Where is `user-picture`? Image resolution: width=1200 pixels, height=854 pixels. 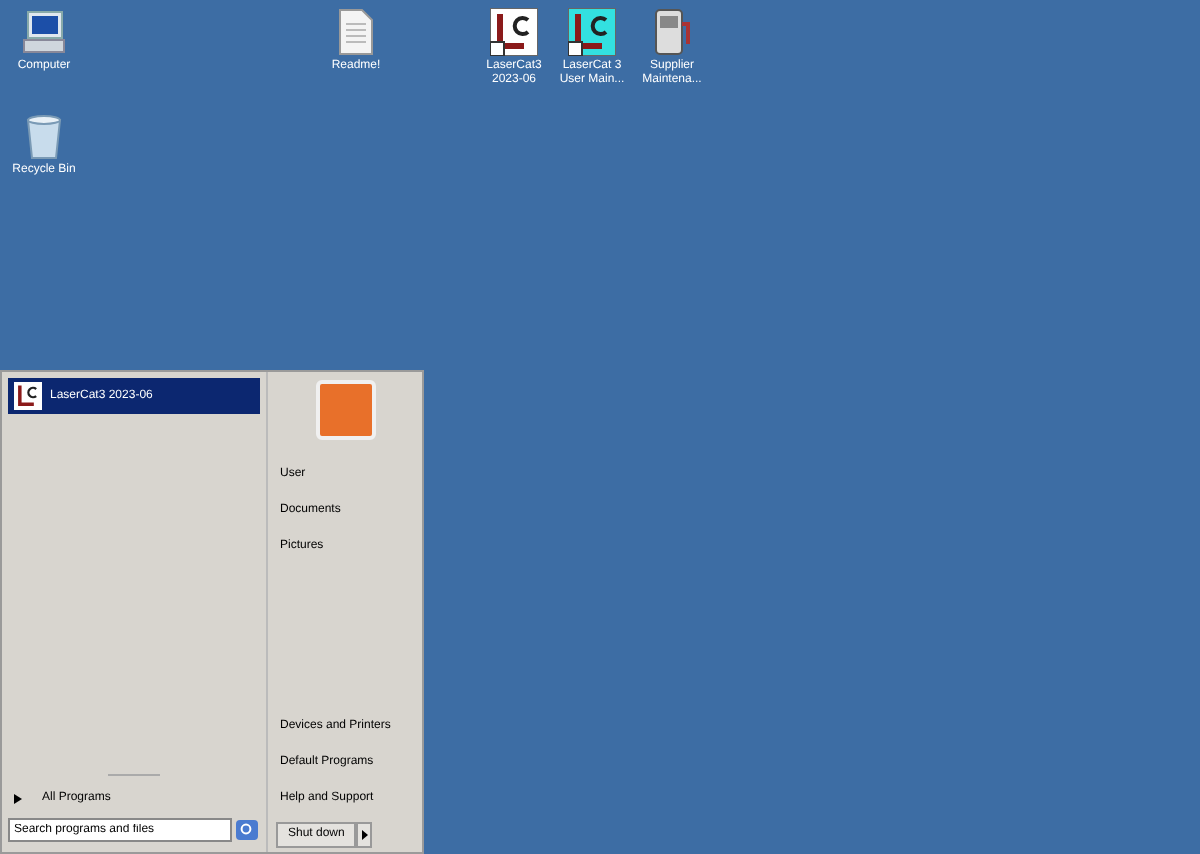 user-picture is located at coordinates (345, 410).